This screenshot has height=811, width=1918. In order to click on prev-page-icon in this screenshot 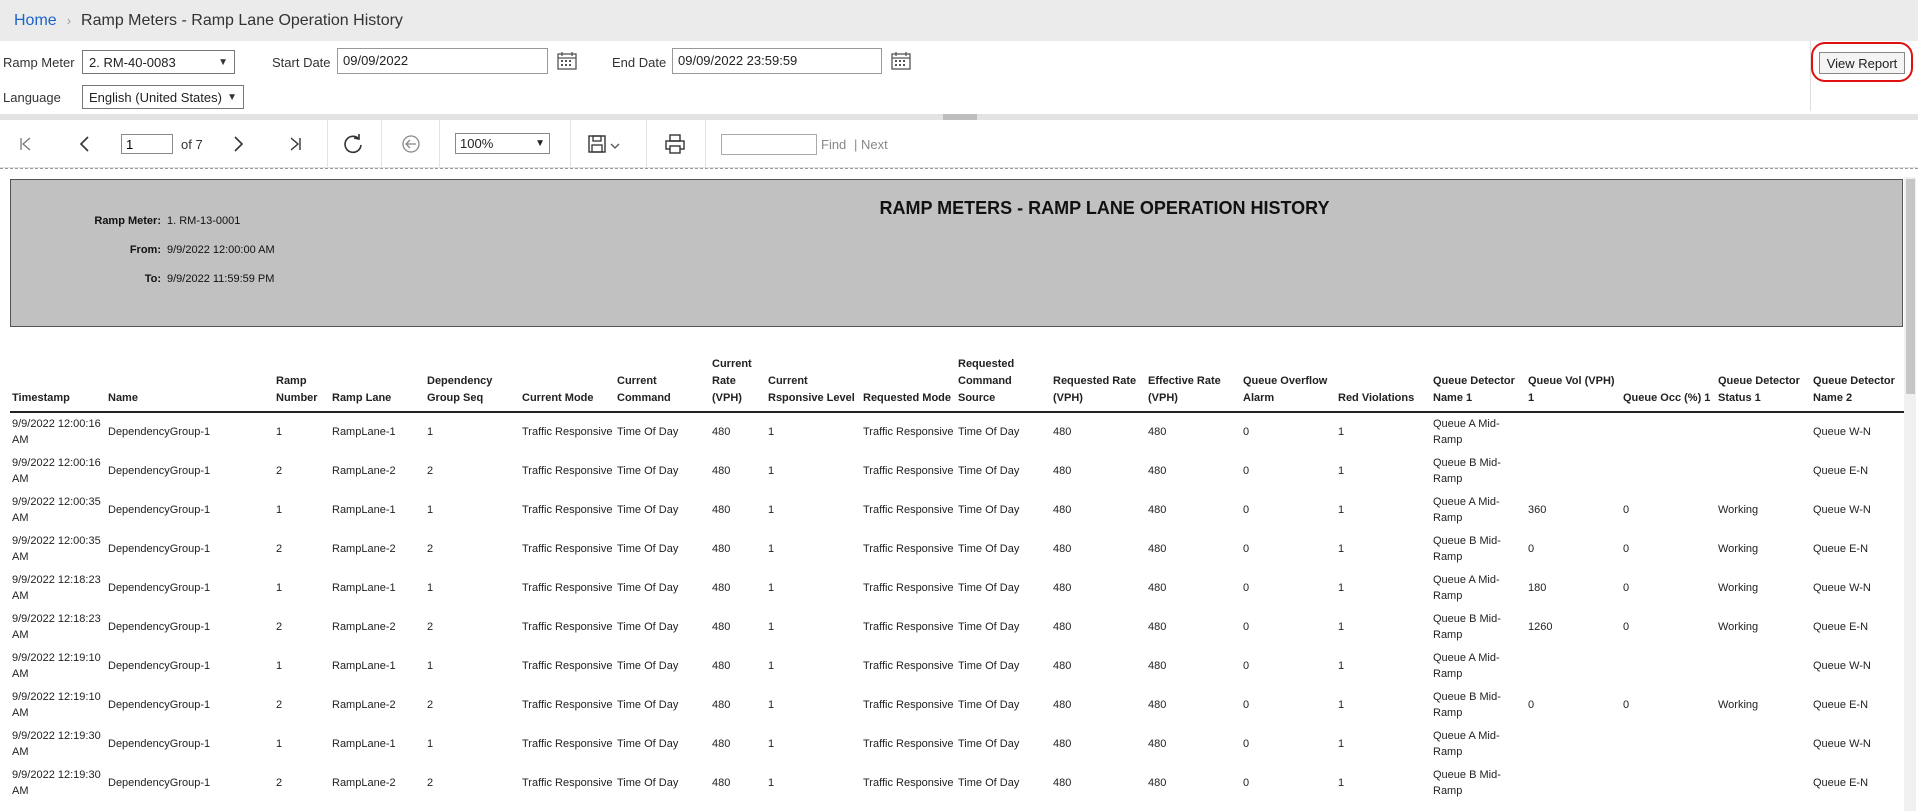, I will do `click(85, 144)`.